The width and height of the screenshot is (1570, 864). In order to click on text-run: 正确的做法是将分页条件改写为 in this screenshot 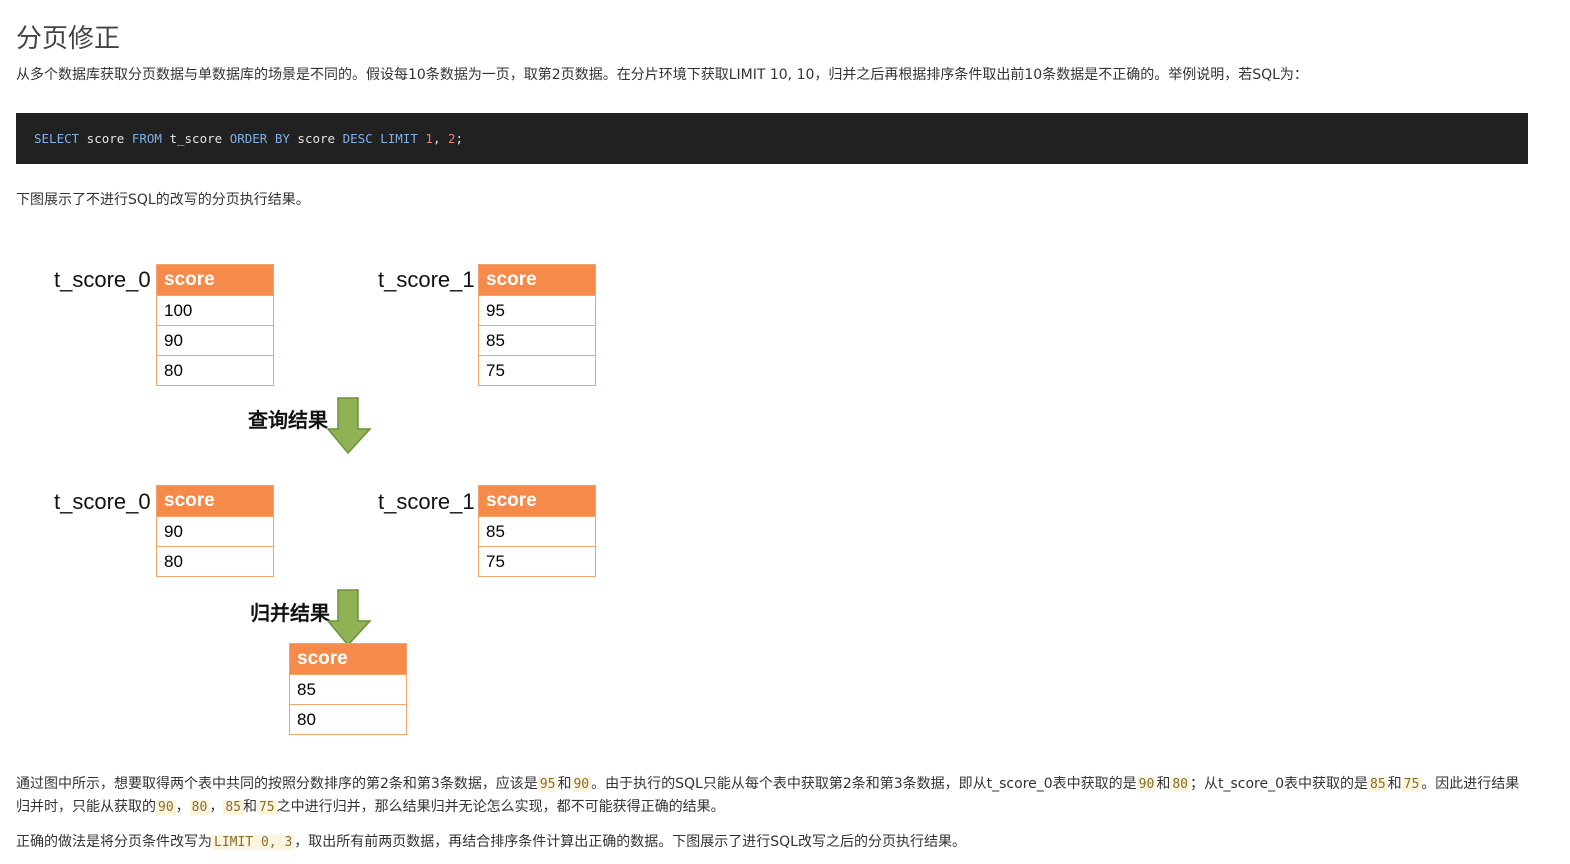, I will do `click(114, 842)`.